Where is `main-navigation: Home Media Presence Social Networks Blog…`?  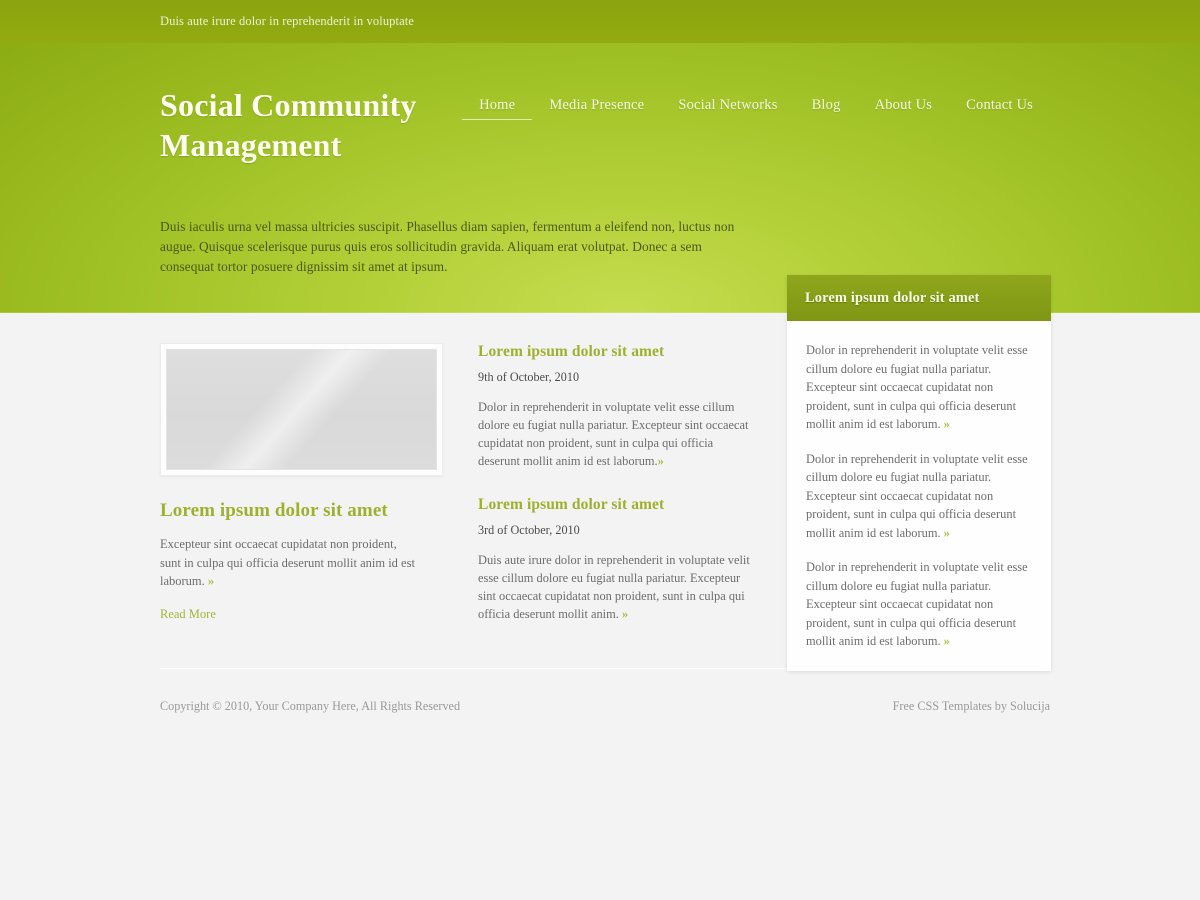 main-navigation: Home Media Presence Social Networks Blog… is located at coordinates (756, 102).